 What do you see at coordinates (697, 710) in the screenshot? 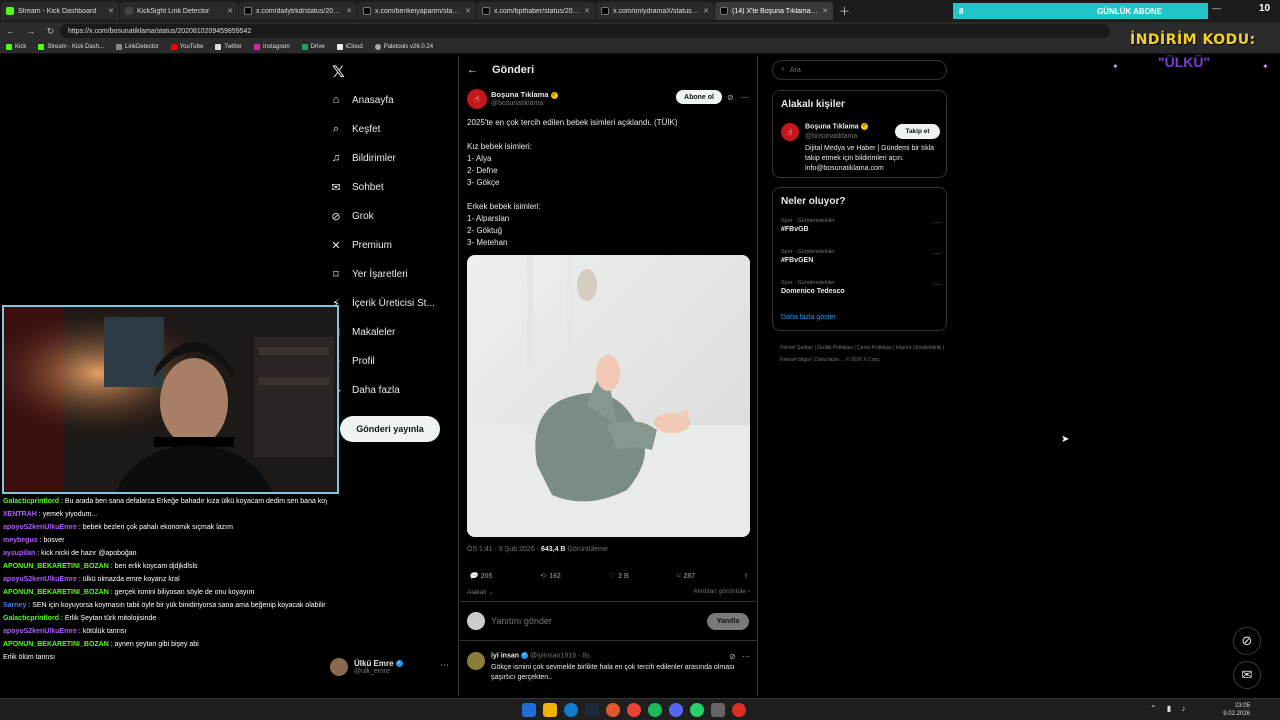
I see `whatsapp-icon` at bounding box center [697, 710].